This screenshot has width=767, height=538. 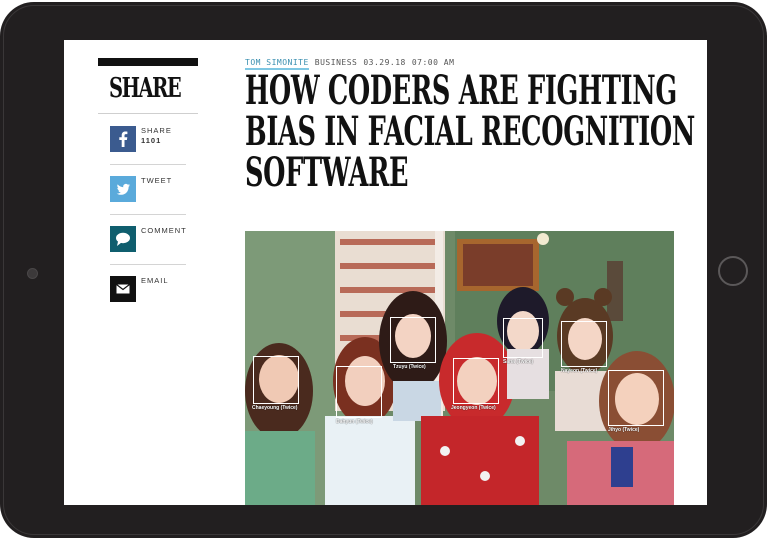 What do you see at coordinates (123, 289) in the screenshot?
I see `email-icon` at bounding box center [123, 289].